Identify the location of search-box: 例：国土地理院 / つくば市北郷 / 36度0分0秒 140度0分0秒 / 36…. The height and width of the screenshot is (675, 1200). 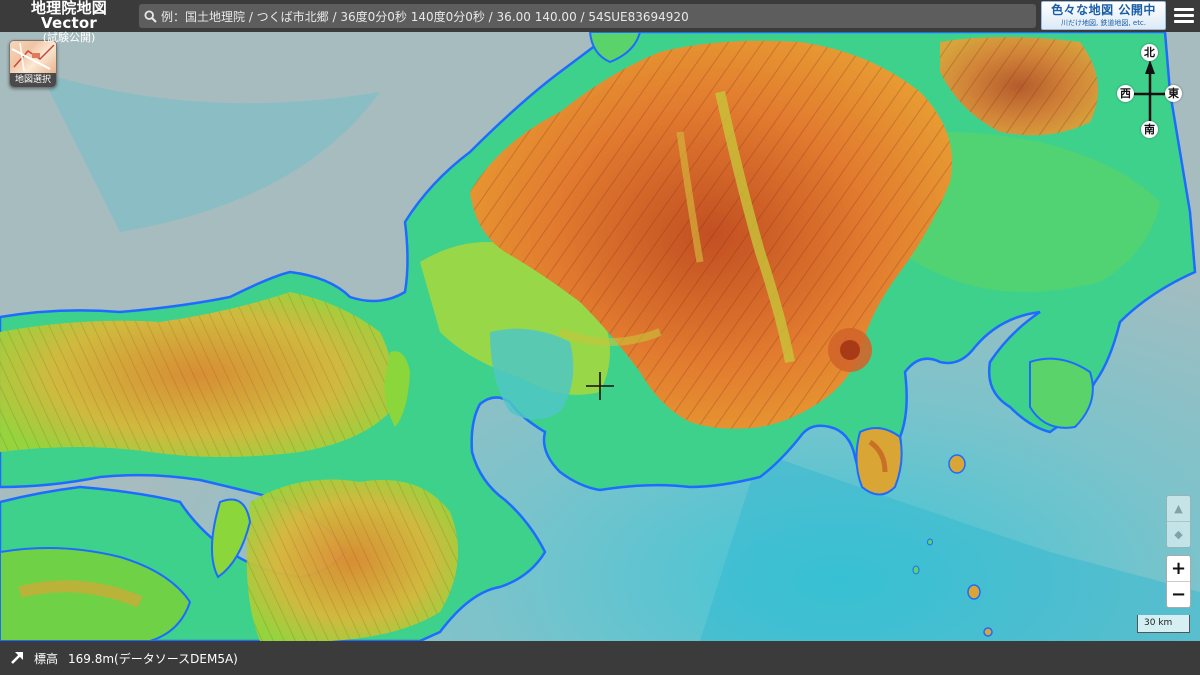
(587, 16).